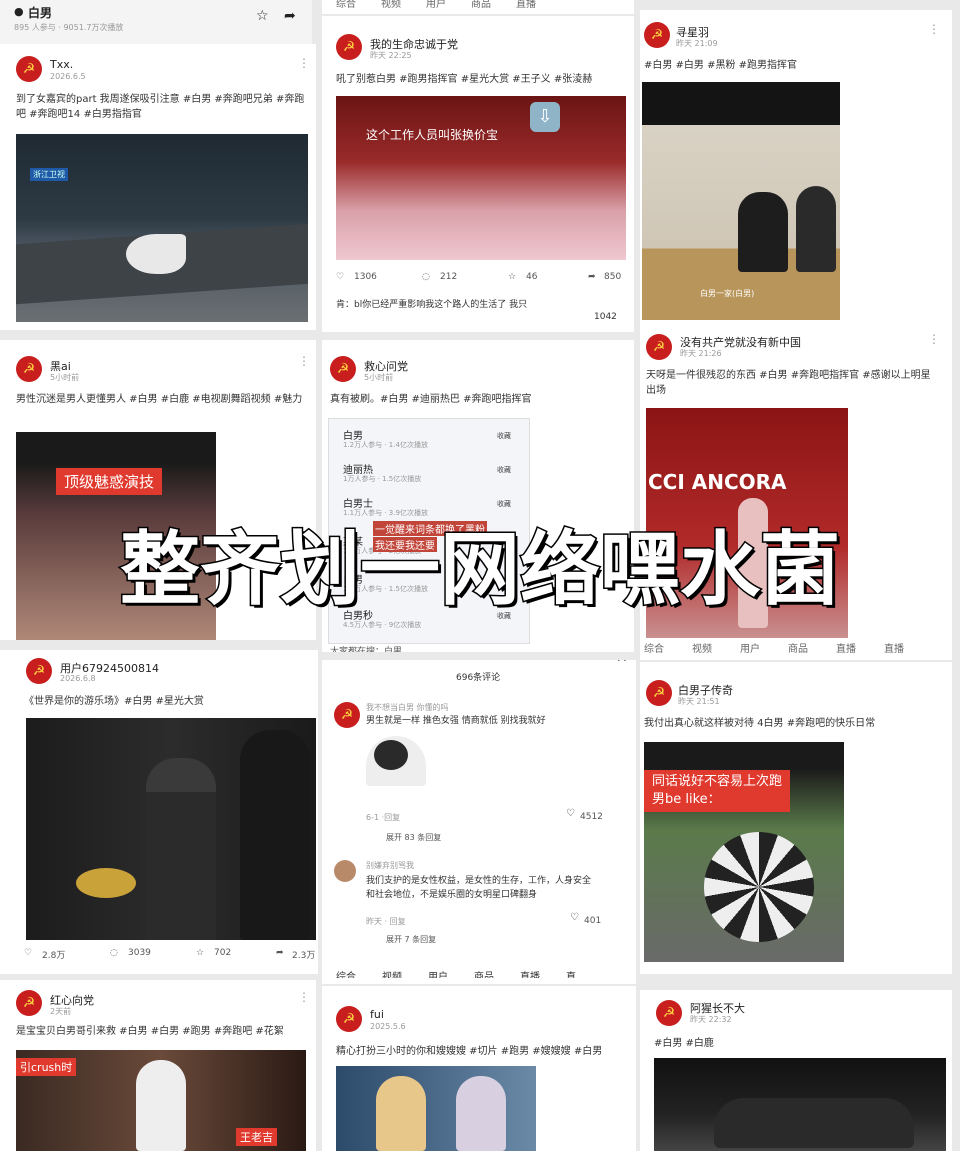 The image size is (960, 1151). Describe the element at coordinates (390, 865) in the screenshot. I see `commenter-name-2: 别嫌弃别骂我` at that location.